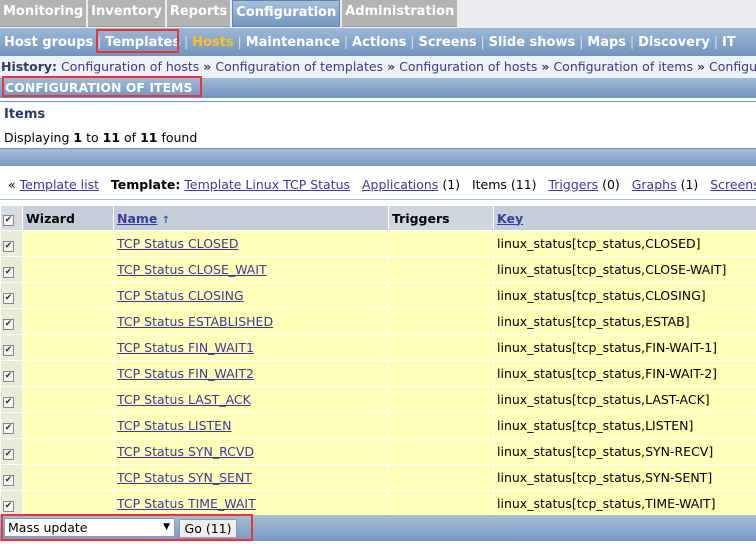 The height and width of the screenshot is (544, 756). What do you see at coordinates (251, 425) in the screenshot?
I see `name-cell: TCP Status LISTEN` at bounding box center [251, 425].